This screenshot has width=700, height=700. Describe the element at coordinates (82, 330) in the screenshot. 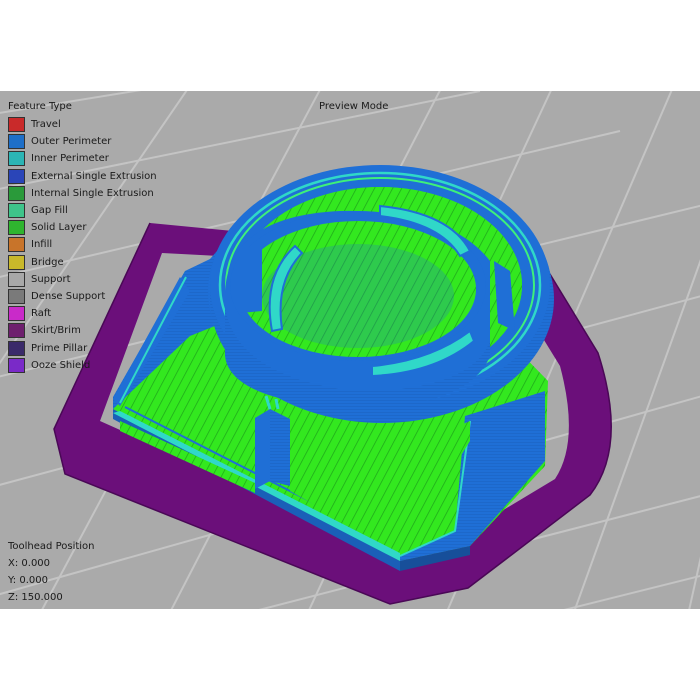

I see `legend-item: Skirt/Brim` at that location.